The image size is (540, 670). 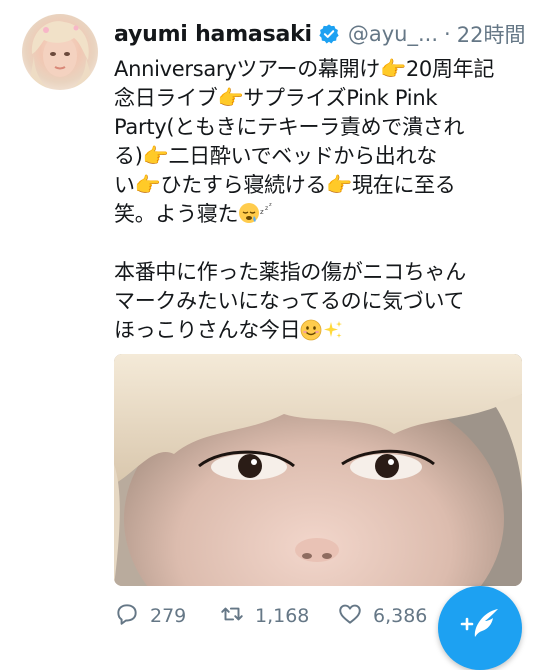 I want to click on smiley-emoji-icon, so click(x=311, y=334).